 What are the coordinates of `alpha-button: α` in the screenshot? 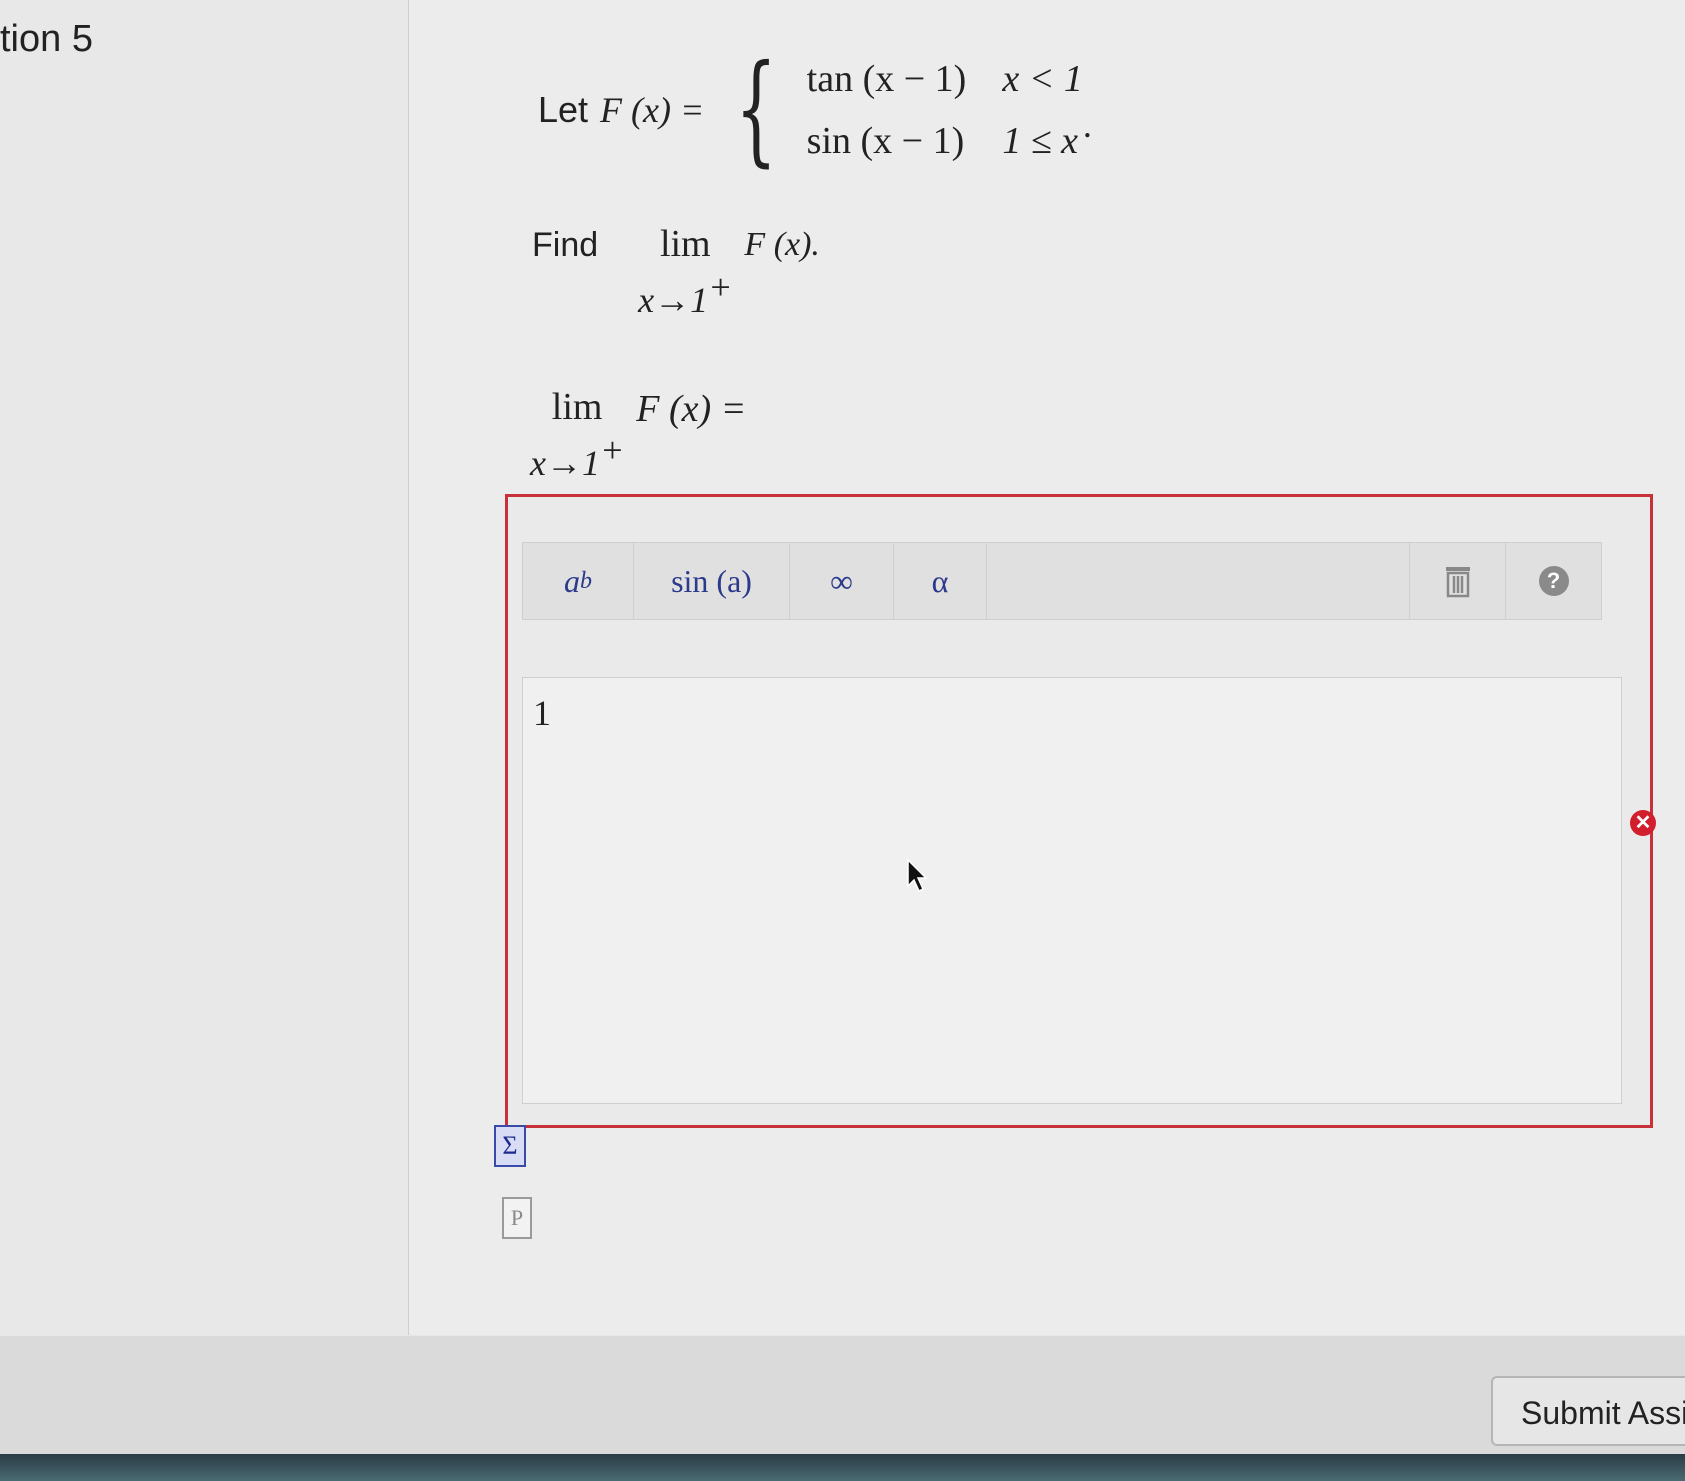 It's located at (940, 581).